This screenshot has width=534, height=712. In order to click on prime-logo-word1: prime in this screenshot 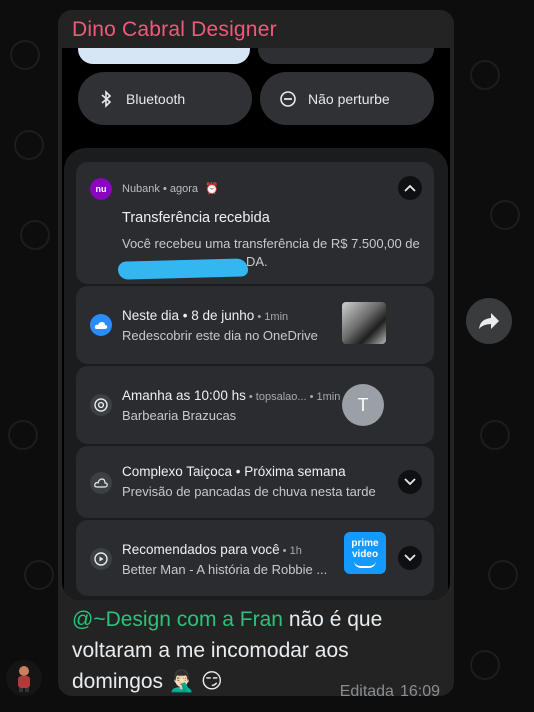, I will do `click(365, 543)`.